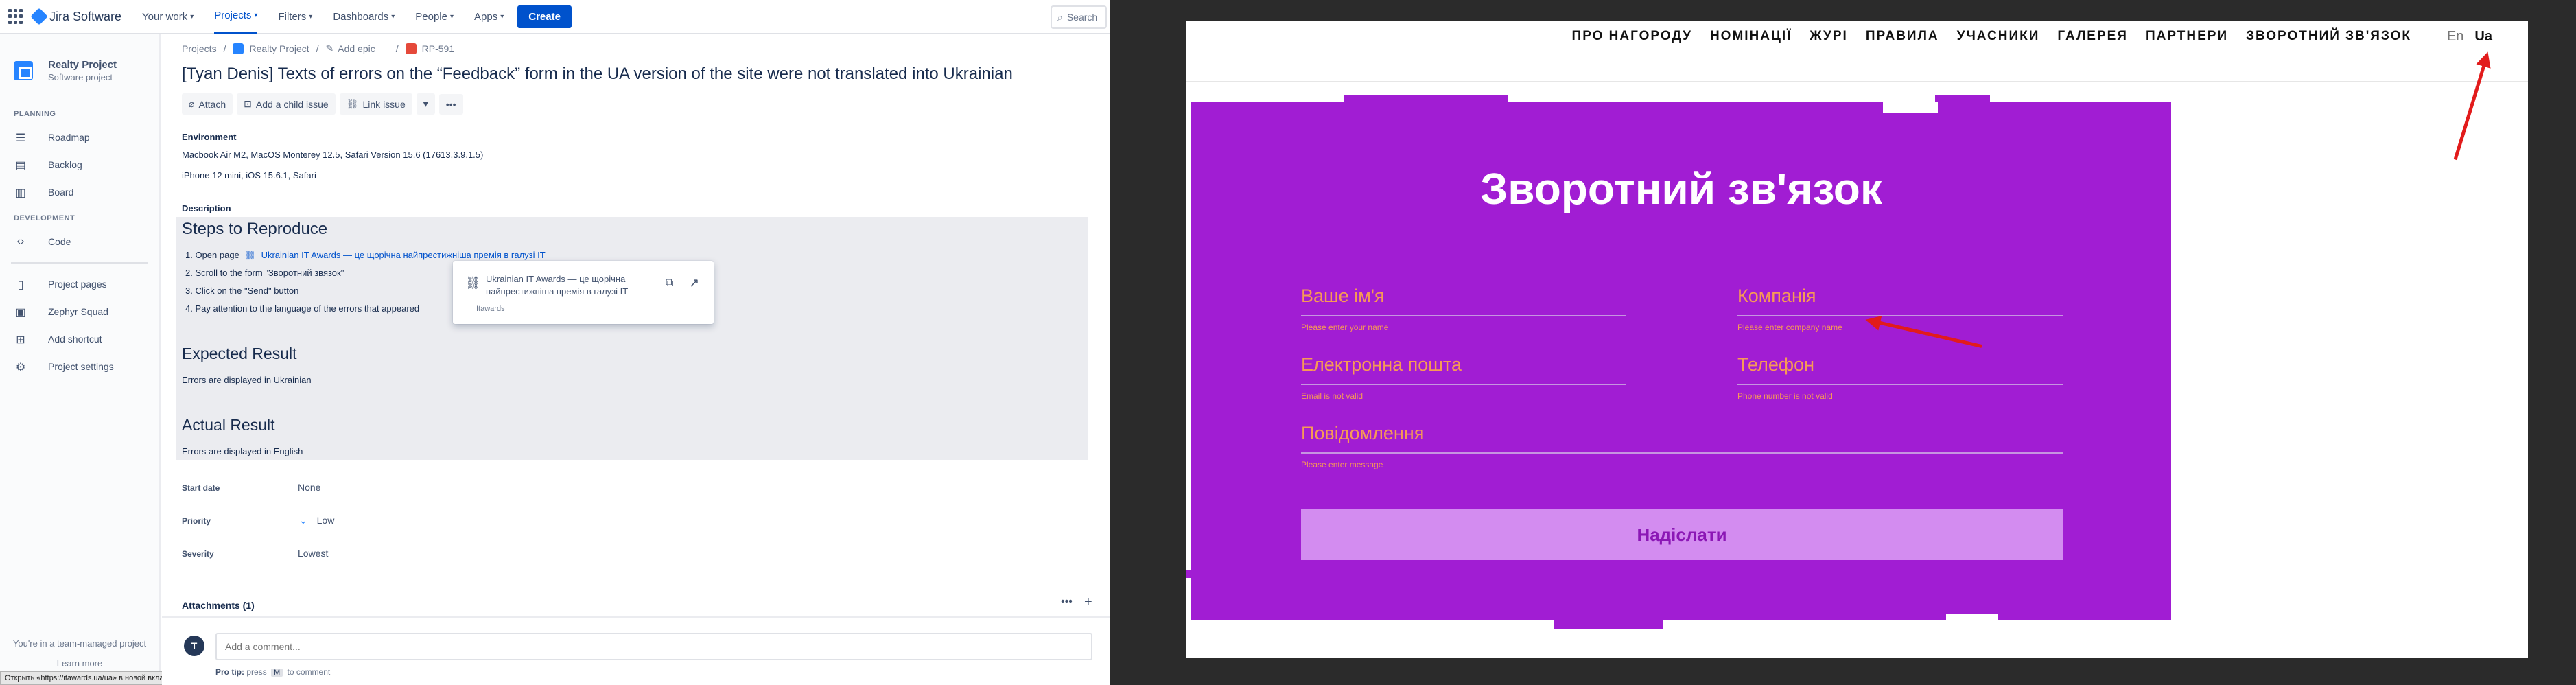  What do you see at coordinates (1900, 377) in the screenshot?
I see `phone-field: Телефон Phone number is not valid` at bounding box center [1900, 377].